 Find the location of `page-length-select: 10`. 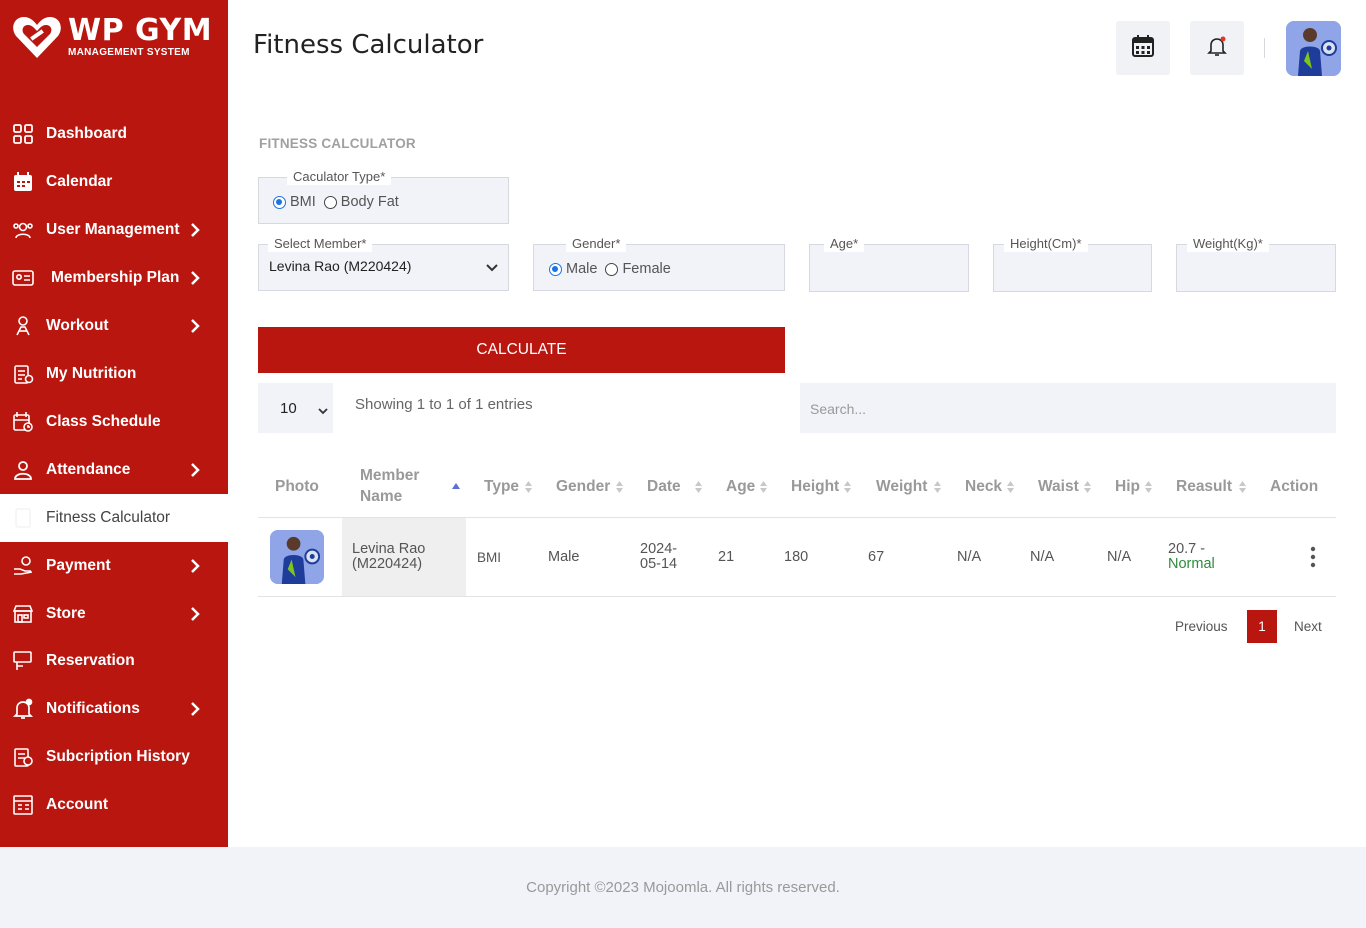

page-length-select: 10 is located at coordinates (295, 408).